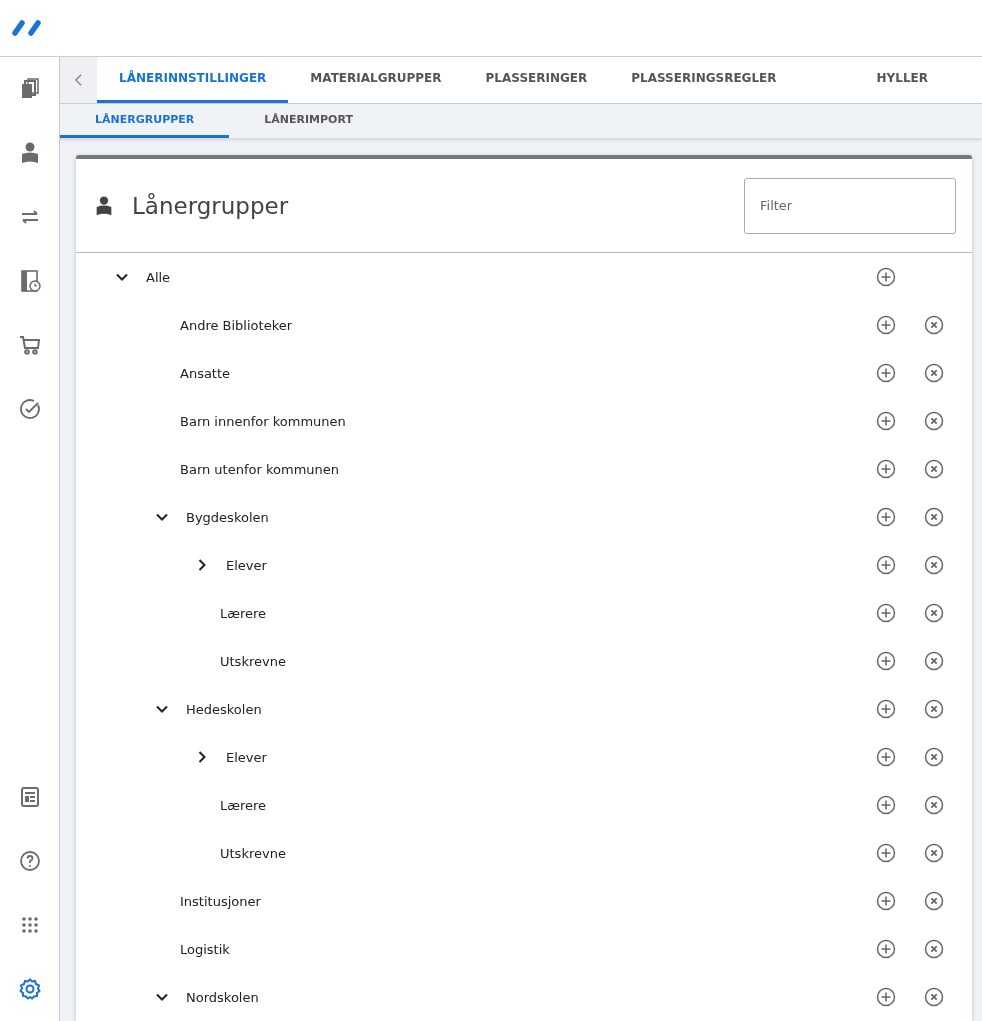 The image size is (982, 1021). Describe the element at coordinates (892, 80) in the screenshot. I see `tab: HYLLER` at that location.